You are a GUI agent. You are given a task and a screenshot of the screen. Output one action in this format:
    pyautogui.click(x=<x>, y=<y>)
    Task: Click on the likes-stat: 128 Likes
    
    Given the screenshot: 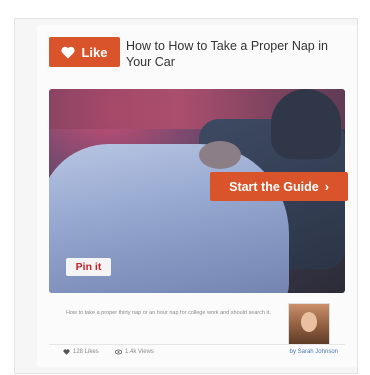 What is the action you would take?
    pyautogui.click(x=81, y=352)
    